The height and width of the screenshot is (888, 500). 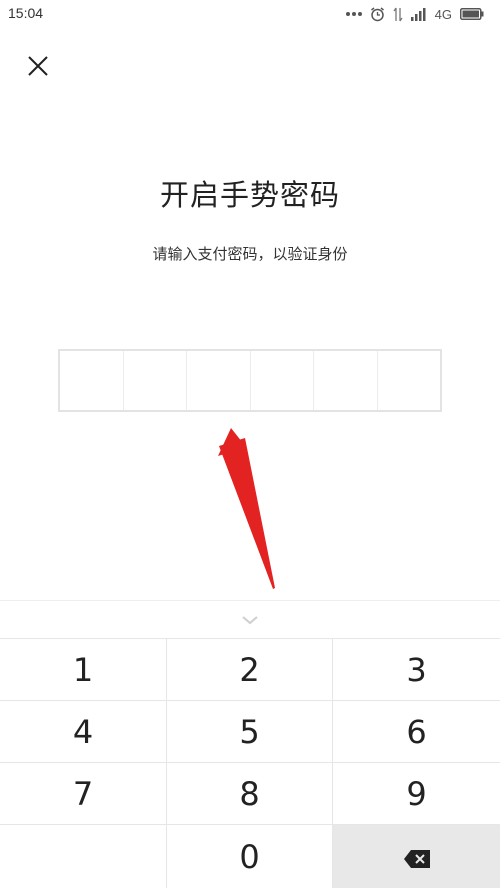 I want to click on key-0: 0, so click(x=250, y=856).